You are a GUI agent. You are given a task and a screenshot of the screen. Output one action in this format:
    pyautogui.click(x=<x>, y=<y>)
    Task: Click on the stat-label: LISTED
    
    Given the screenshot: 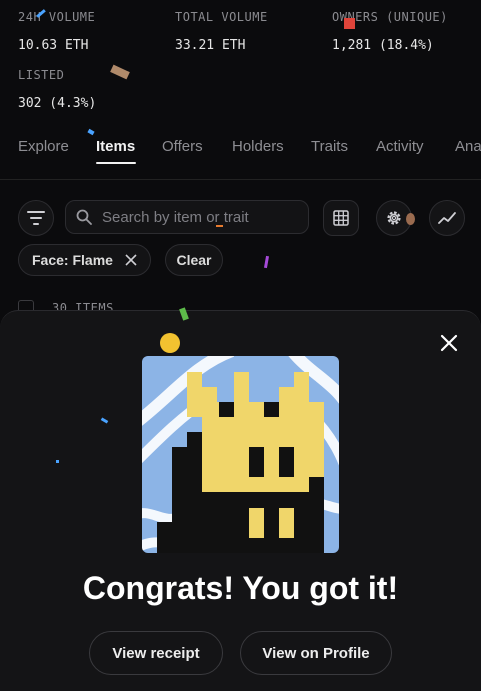 What is the action you would take?
    pyautogui.click(x=41, y=75)
    